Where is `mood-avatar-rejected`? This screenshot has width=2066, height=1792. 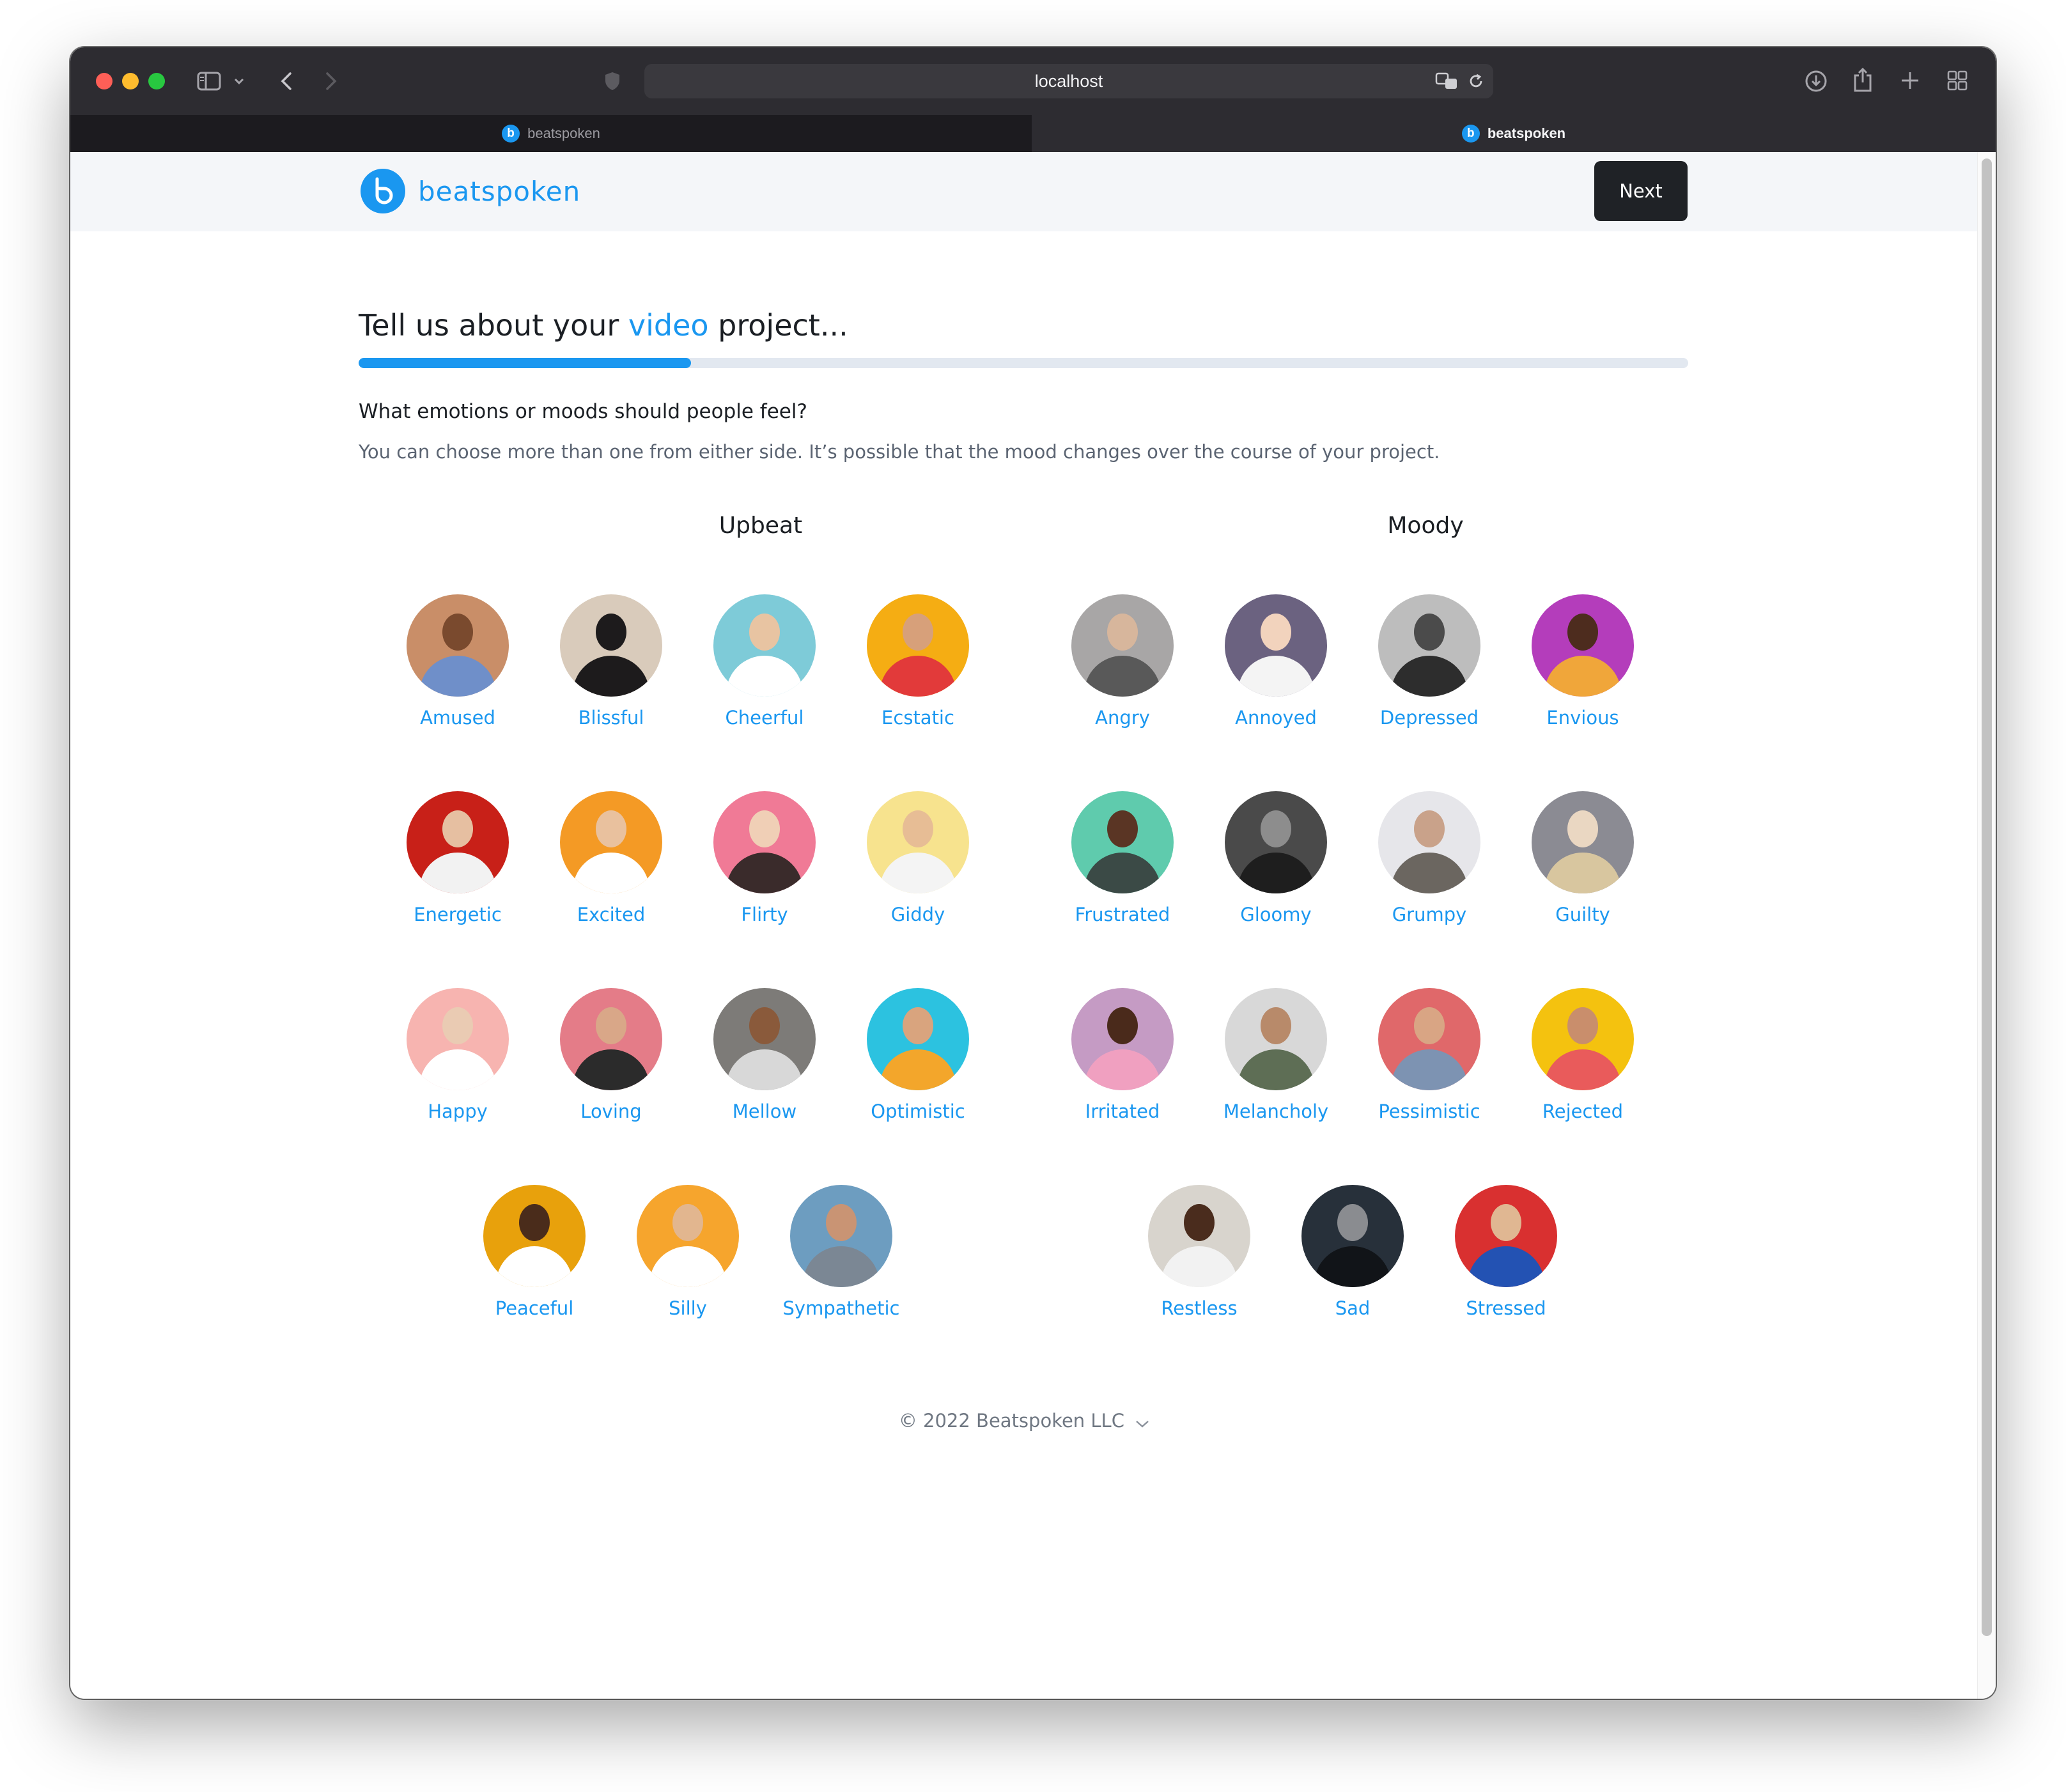 mood-avatar-rejected is located at coordinates (1583, 1039).